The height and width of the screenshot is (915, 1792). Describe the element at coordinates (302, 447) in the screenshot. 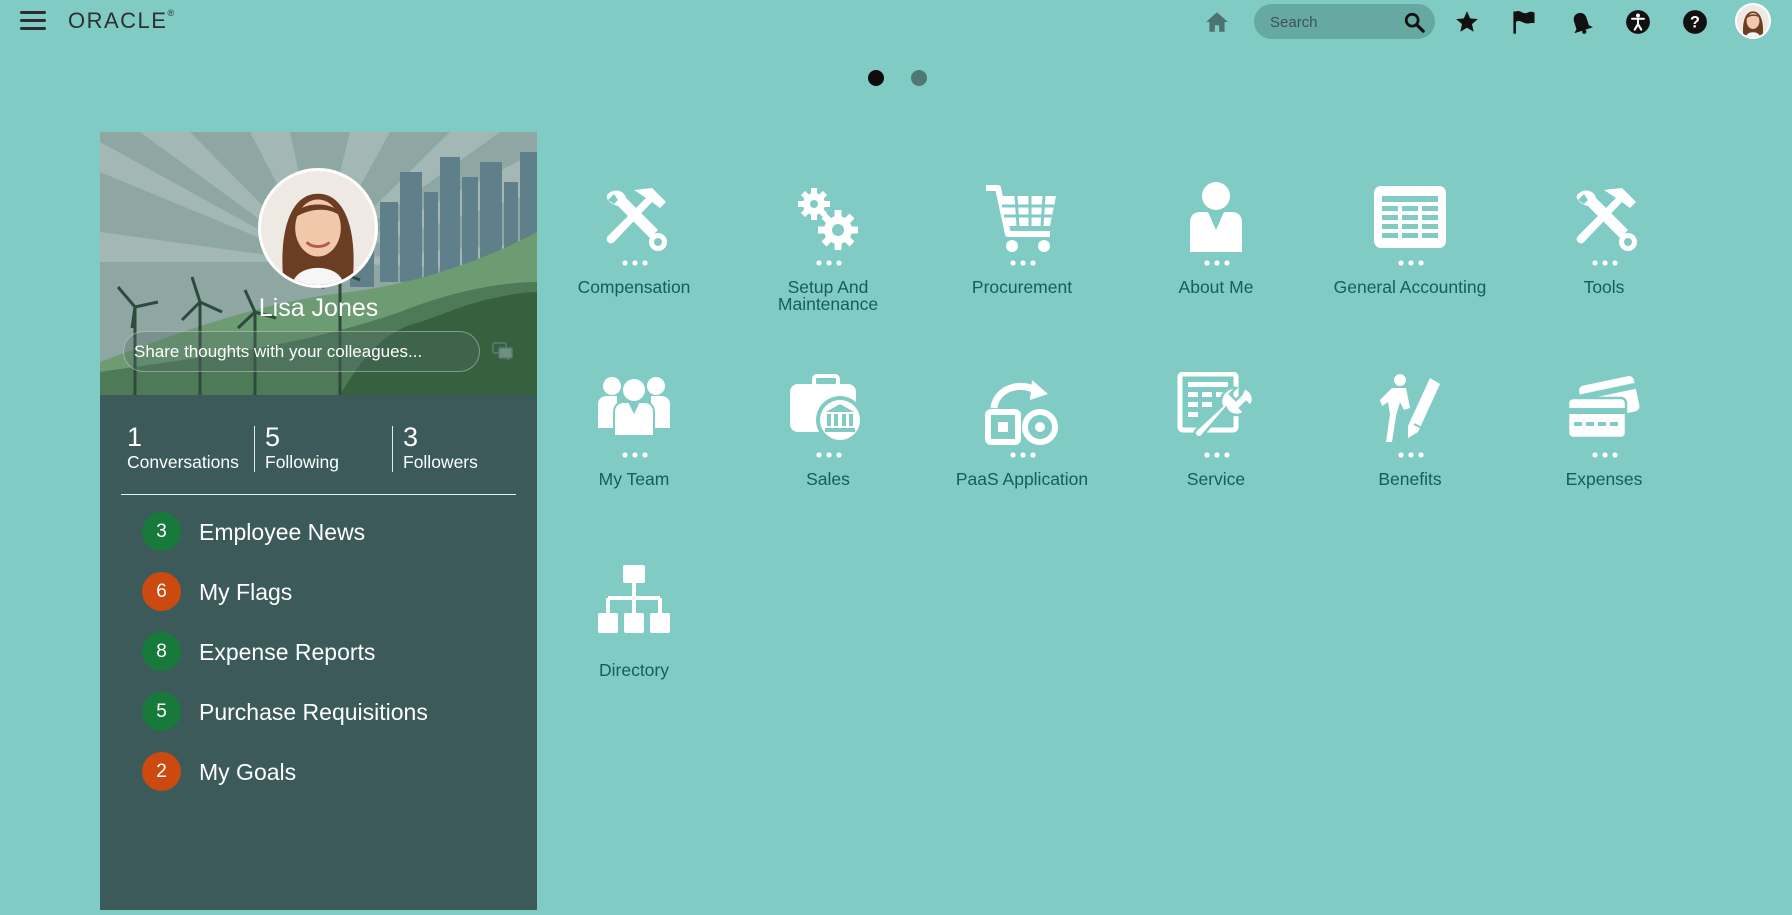

I see `stat-following: 5 Following` at that location.